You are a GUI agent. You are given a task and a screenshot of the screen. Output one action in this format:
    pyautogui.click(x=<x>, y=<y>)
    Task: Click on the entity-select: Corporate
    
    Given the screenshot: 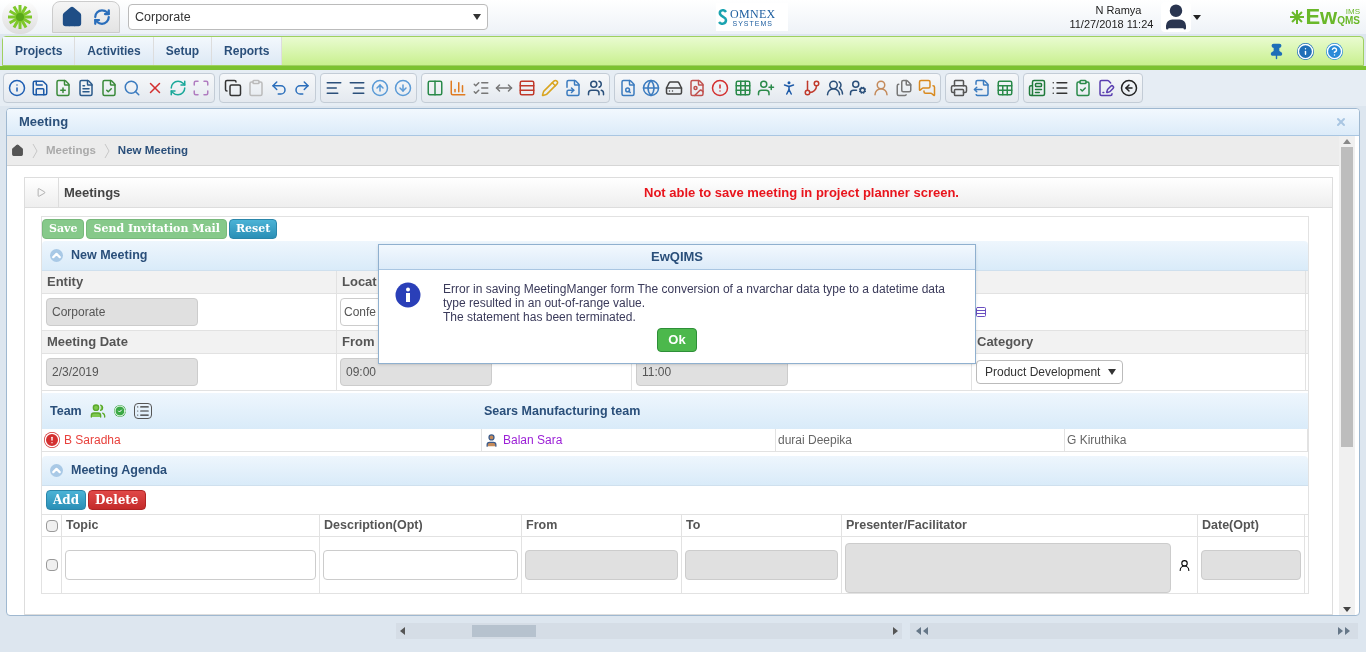 What is the action you would take?
    pyautogui.click(x=308, y=17)
    